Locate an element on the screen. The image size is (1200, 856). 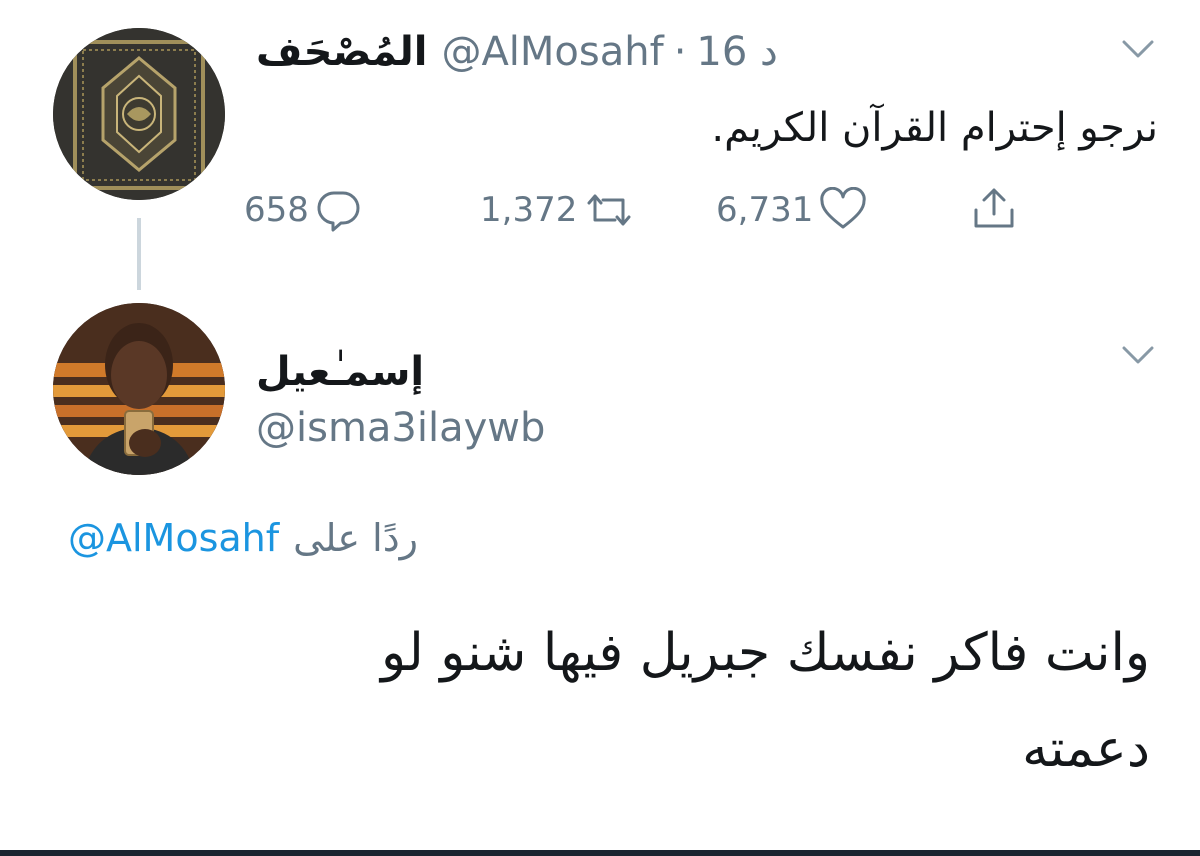
reply-text-line-1: وانت فاكر نفسك جبريل فيها شنو لو is located at coordinates (765, 653).